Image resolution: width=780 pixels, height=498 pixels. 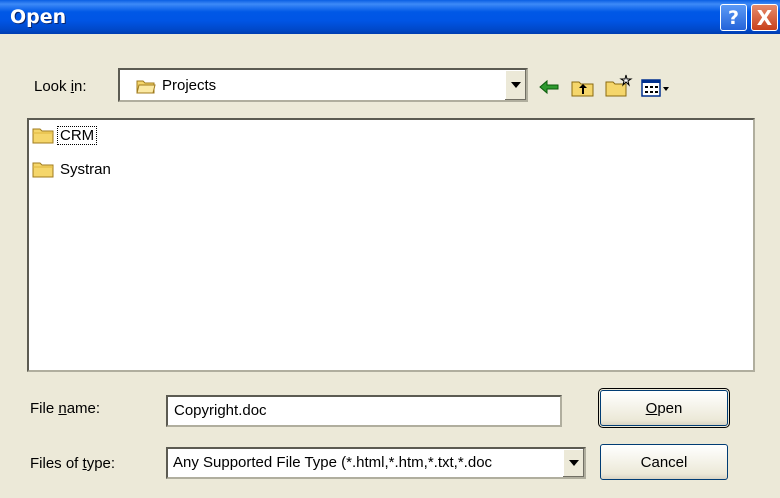 I want to click on files-of-type-label: Files of type:, so click(x=73, y=463).